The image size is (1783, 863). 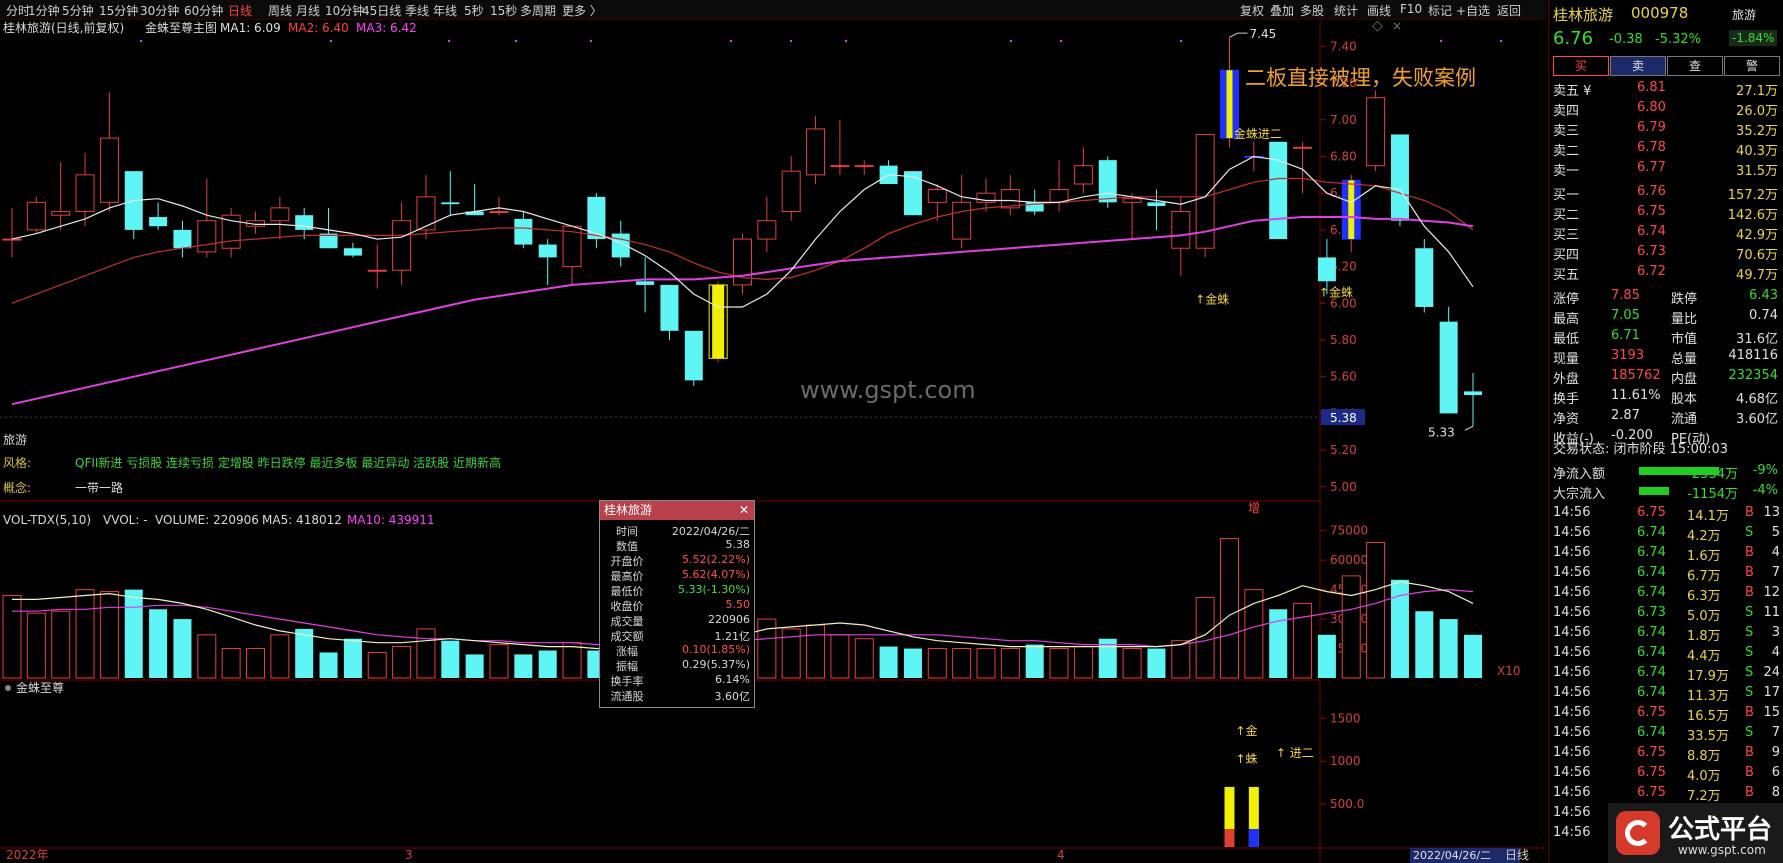 What do you see at coordinates (445, 10) in the screenshot?
I see `period-tab-12: 年线` at bounding box center [445, 10].